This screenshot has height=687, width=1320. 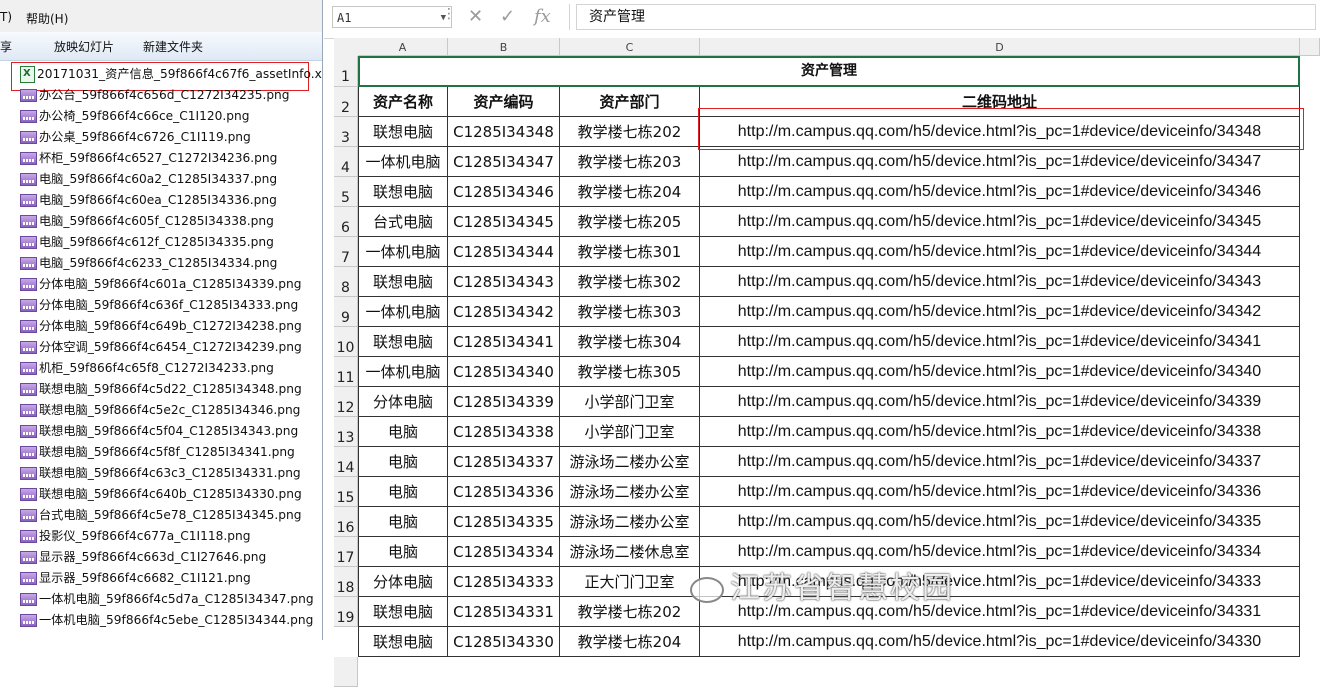 I want to click on asset-code-cell: C1285I34342, so click(x=504, y=312).